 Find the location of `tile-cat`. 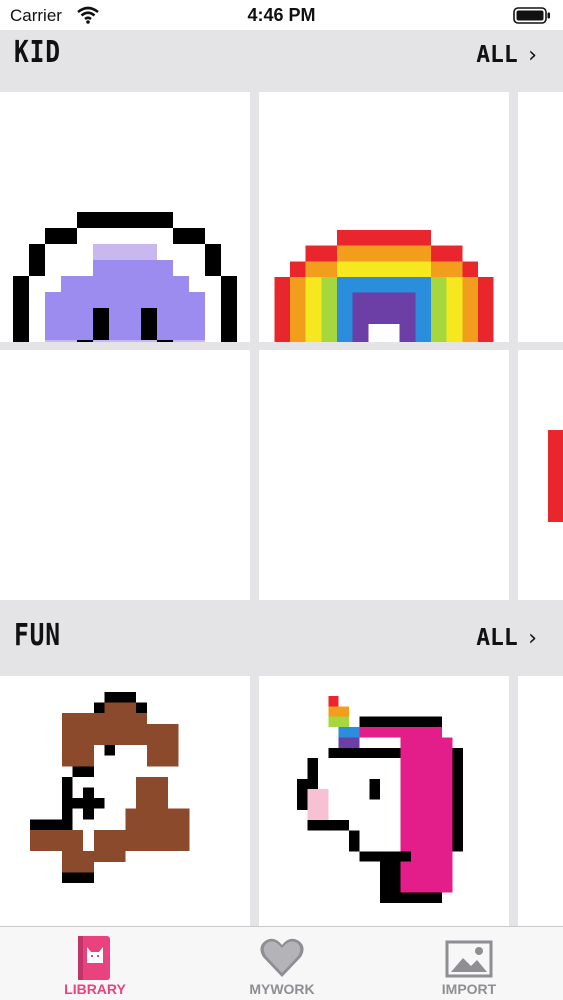

tile-cat is located at coordinates (125, 475).